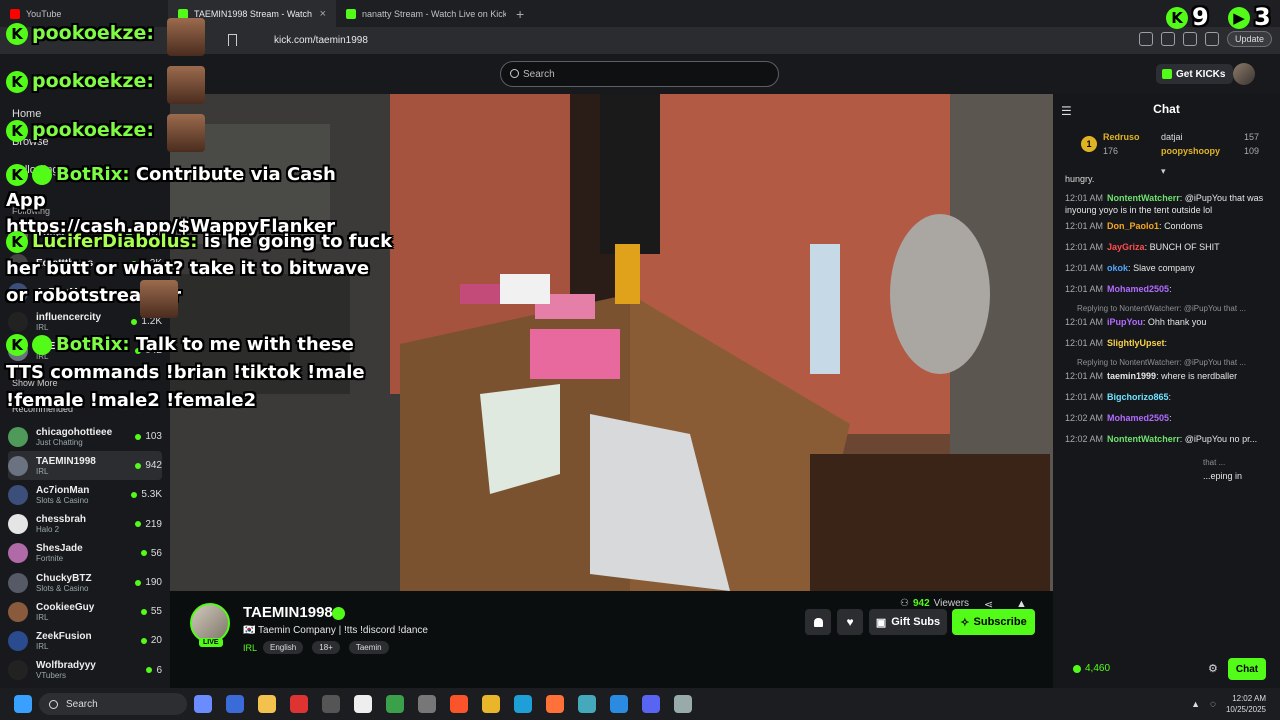 This screenshot has width=1280, height=720. Describe the element at coordinates (62, 500) in the screenshot. I see `category-label: Slots & Casino` at that location.